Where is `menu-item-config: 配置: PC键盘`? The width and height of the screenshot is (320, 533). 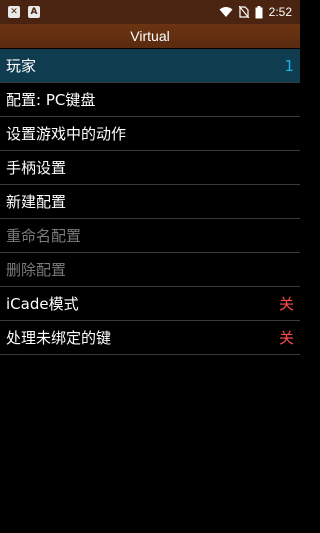
menu-item-config: 配置: PC键盘 is located at coordinates (150, 100).